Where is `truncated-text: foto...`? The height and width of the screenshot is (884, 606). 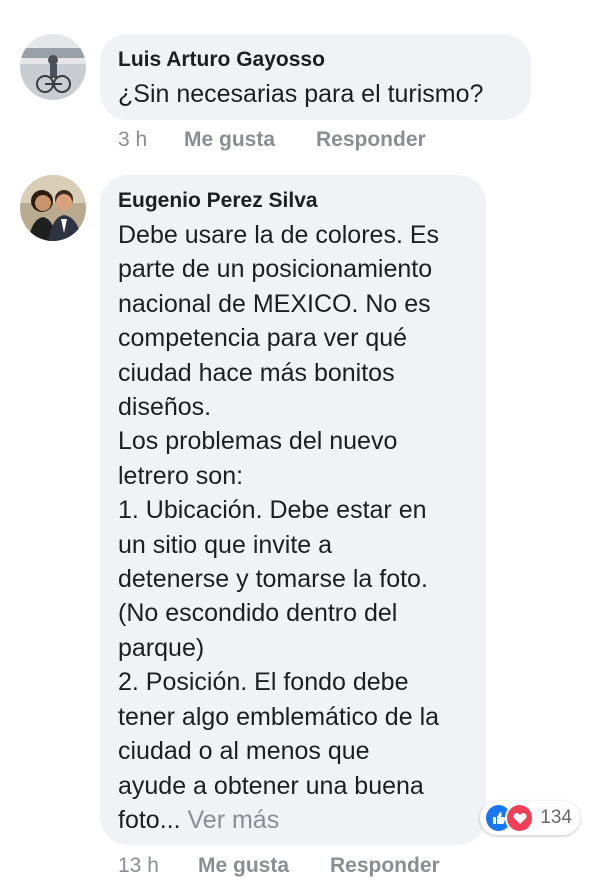
truncated-text: foto... is located at coordinates (149, 819).